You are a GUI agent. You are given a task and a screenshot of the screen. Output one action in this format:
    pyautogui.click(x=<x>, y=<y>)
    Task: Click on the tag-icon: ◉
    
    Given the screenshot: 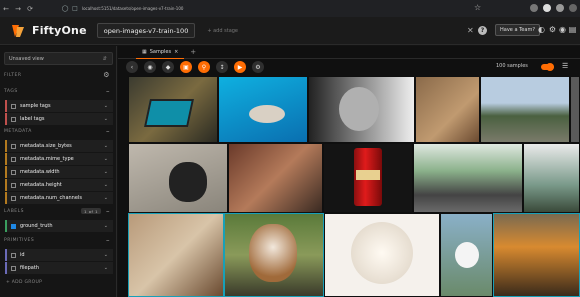 What is the action you would take?
    pyautogui.click(x=150, y=67)
    